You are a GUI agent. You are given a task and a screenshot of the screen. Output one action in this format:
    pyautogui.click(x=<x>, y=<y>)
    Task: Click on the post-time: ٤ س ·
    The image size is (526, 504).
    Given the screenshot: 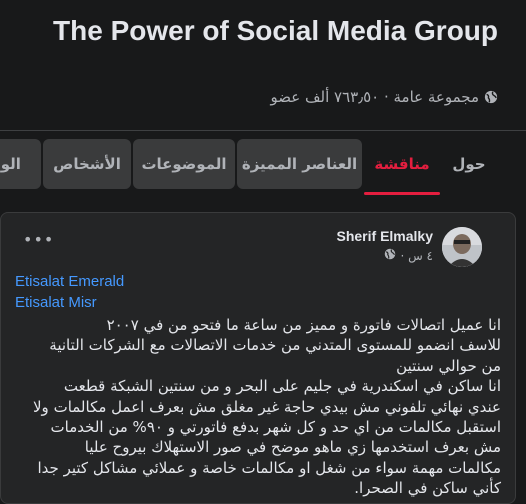 What is the action you would take?
    pyautogui.click(x=408, y=255)
    